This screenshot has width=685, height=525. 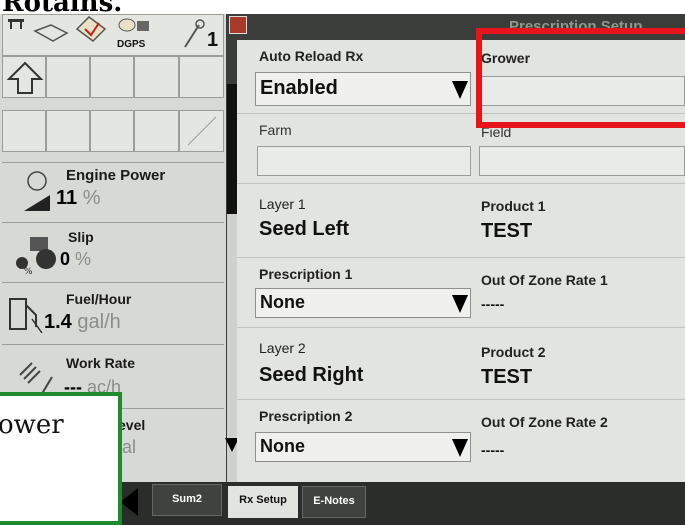 What do you see at coordinates (282, 302) in the screenshot?
I see `prescription1-value: None` at bounding box center [282, 302].